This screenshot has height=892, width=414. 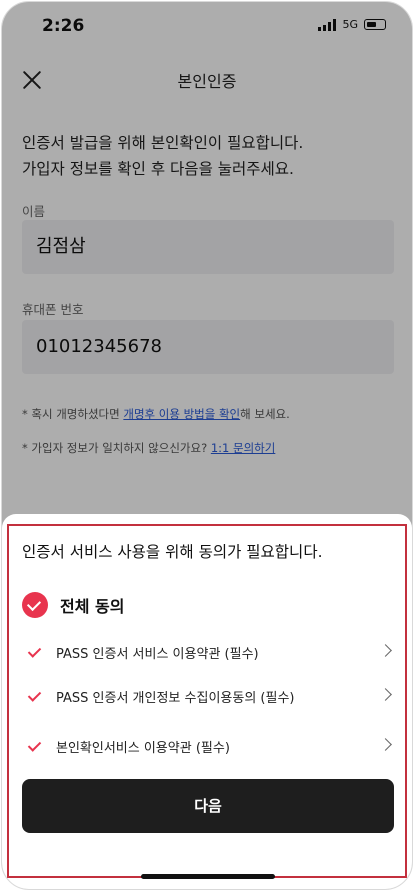 I want to click on checked-circle-icon, so click(x=35, y=605).